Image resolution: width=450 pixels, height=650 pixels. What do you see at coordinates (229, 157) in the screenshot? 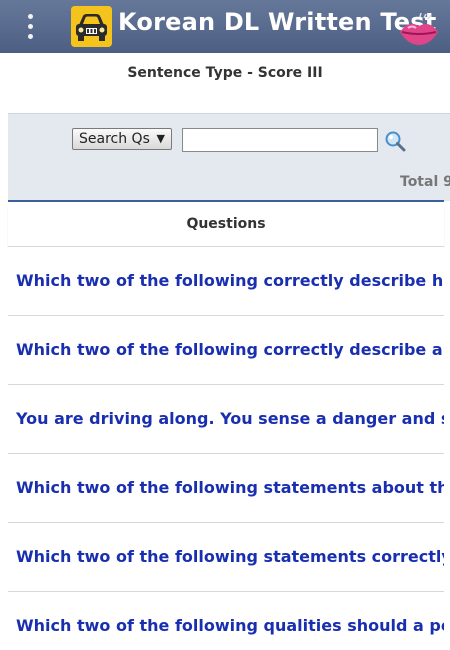
I see `search-panel: Search Qs ▼ Total 99` at bounding box center [229, 157].